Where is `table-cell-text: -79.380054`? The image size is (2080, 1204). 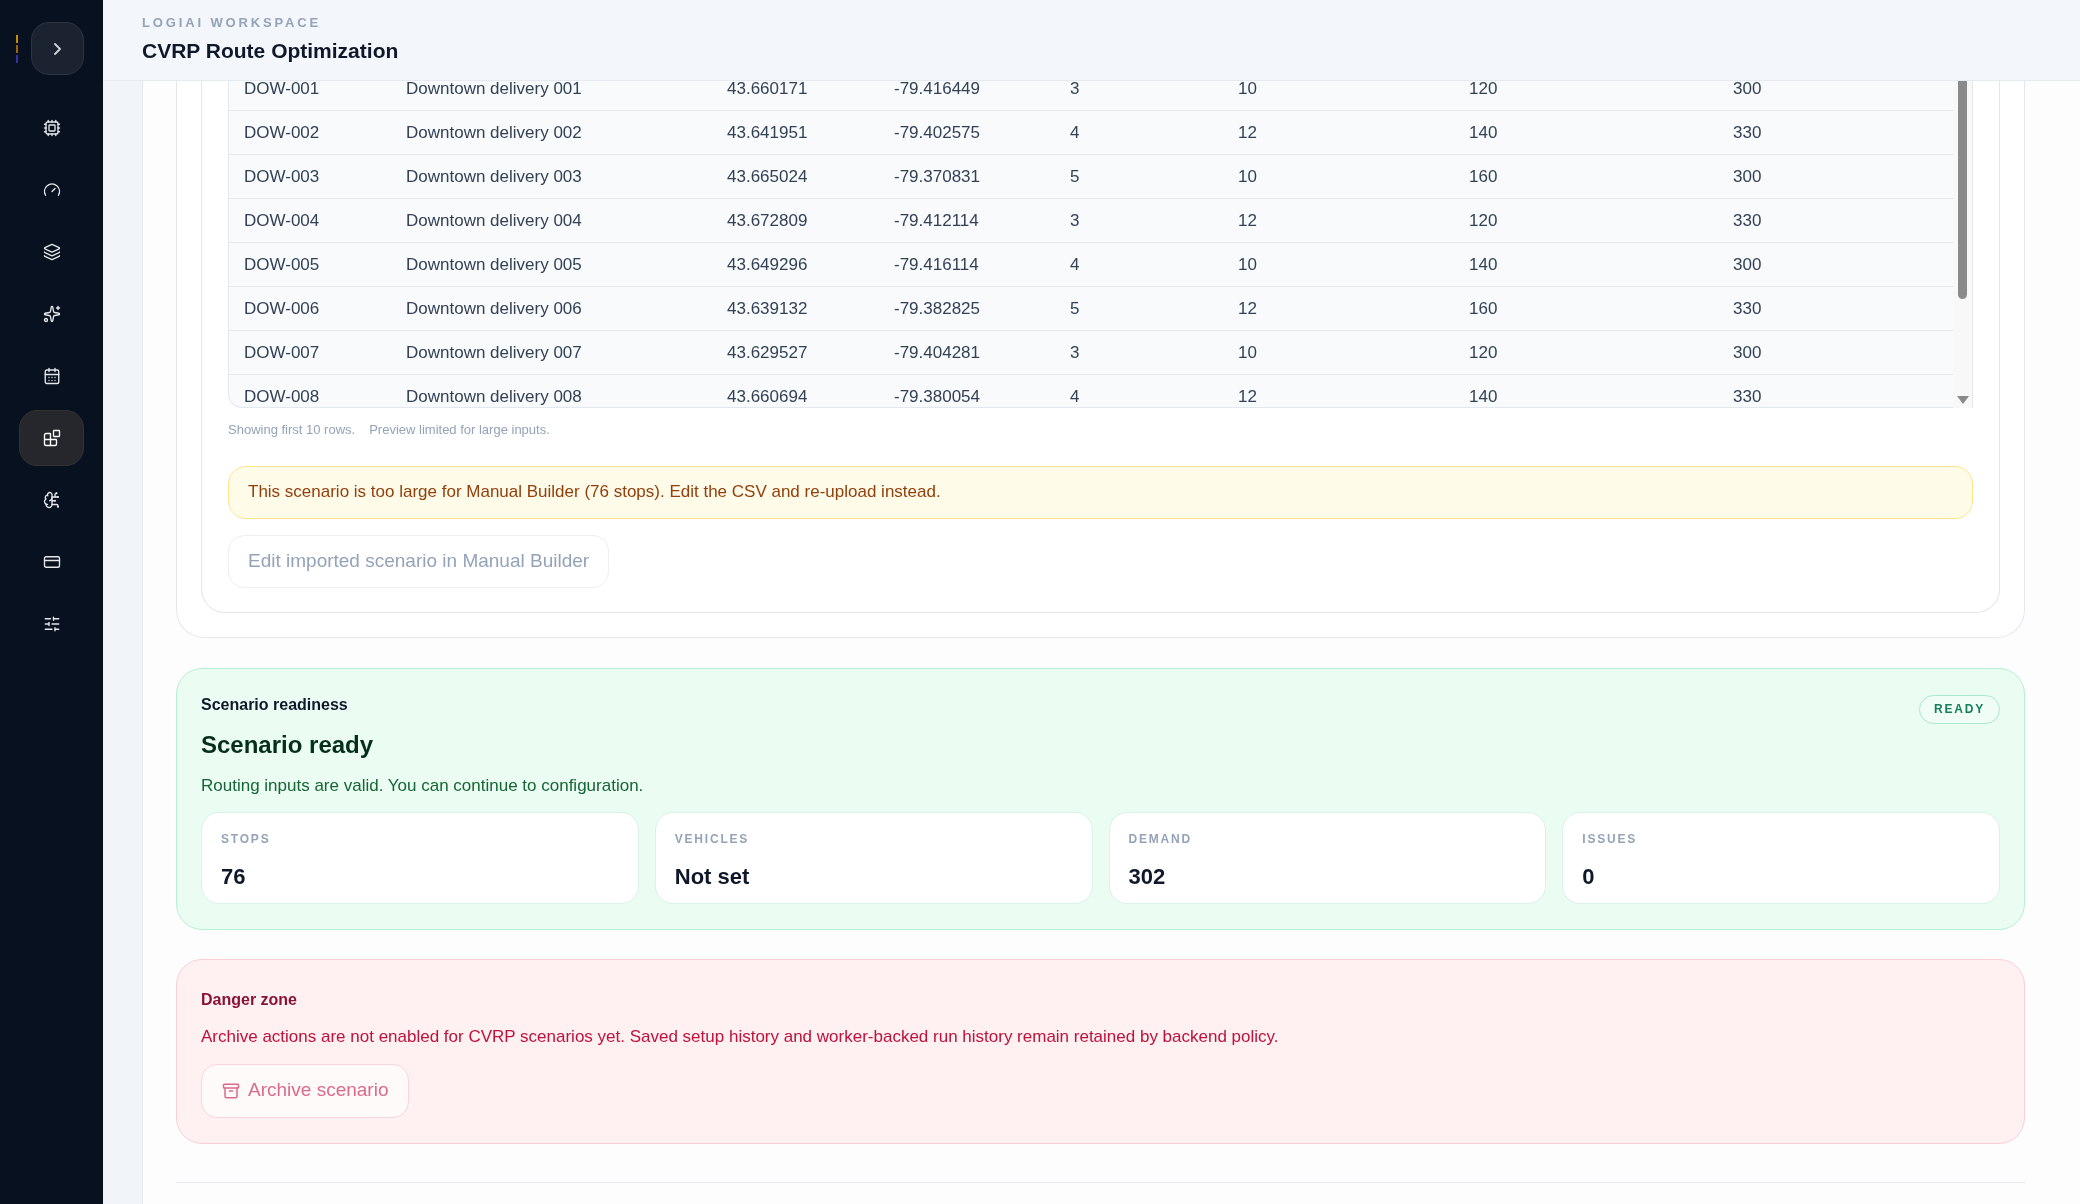 table-cell-text: -79.380054 is located at coordinates (937, 396).